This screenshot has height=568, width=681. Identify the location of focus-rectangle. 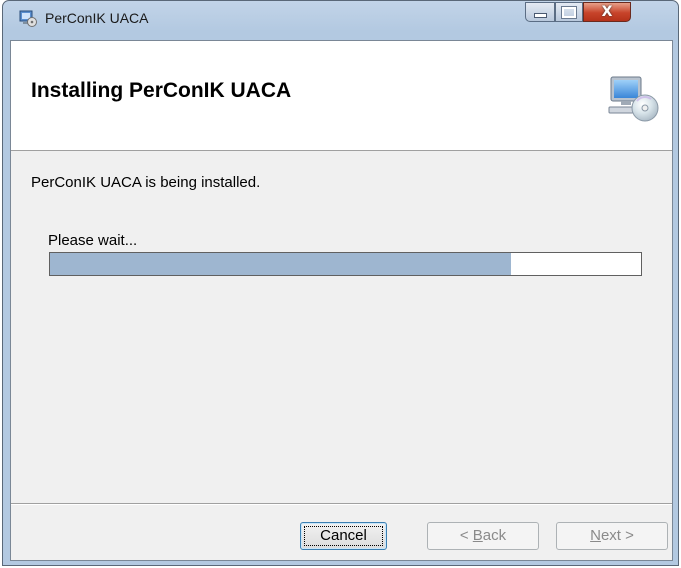
(343, 536).